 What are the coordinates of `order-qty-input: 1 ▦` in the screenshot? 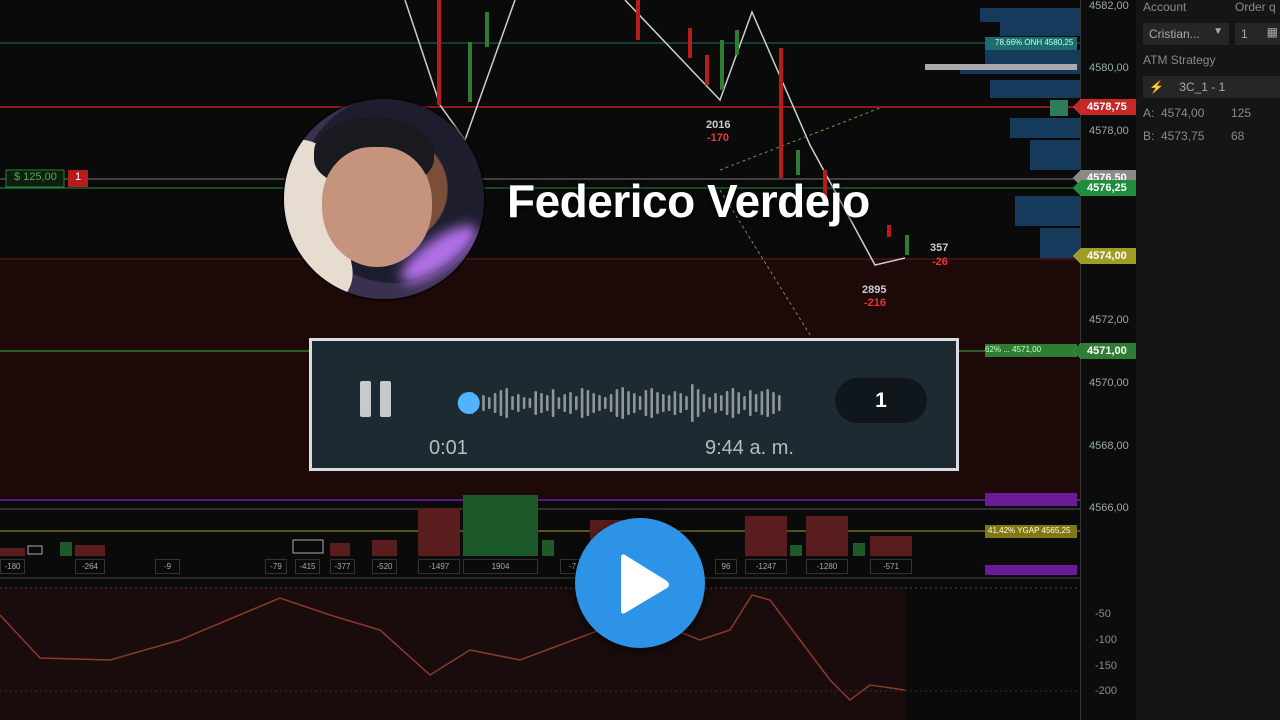 It's located at (1257, 34).